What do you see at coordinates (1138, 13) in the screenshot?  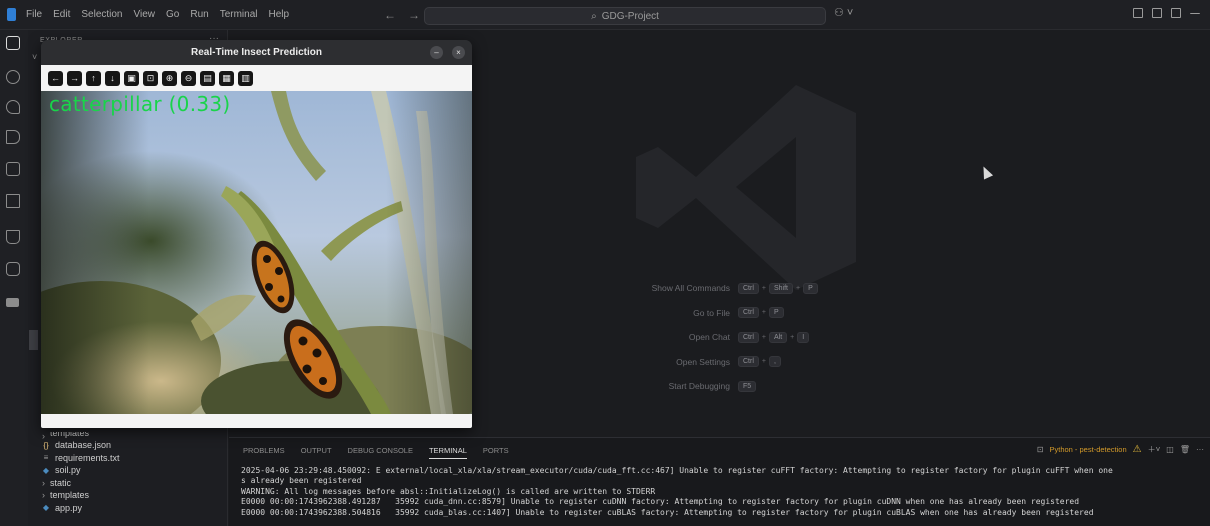 I see `toggle-sidebar-icon` at bounding box center [1138, 13].